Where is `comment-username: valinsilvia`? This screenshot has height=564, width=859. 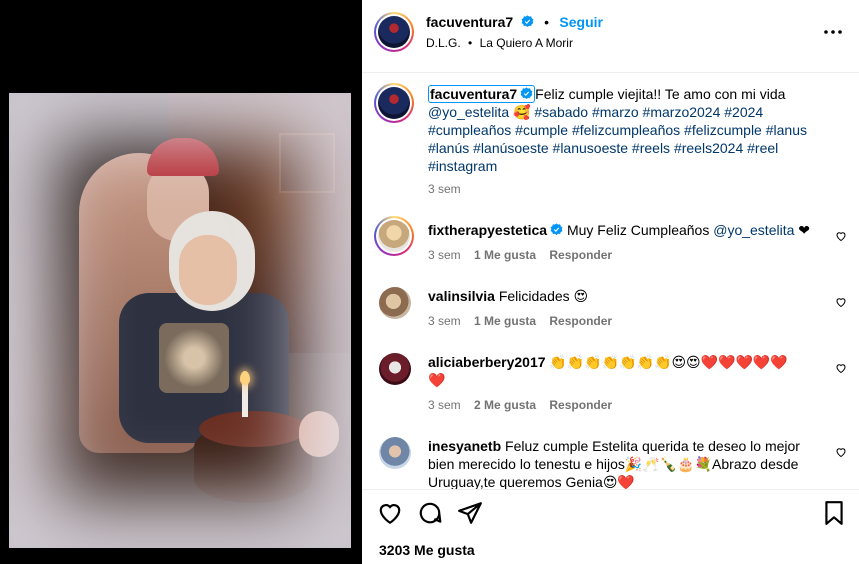
comment-username: valinsilvia is located at coordinates (461, 296).